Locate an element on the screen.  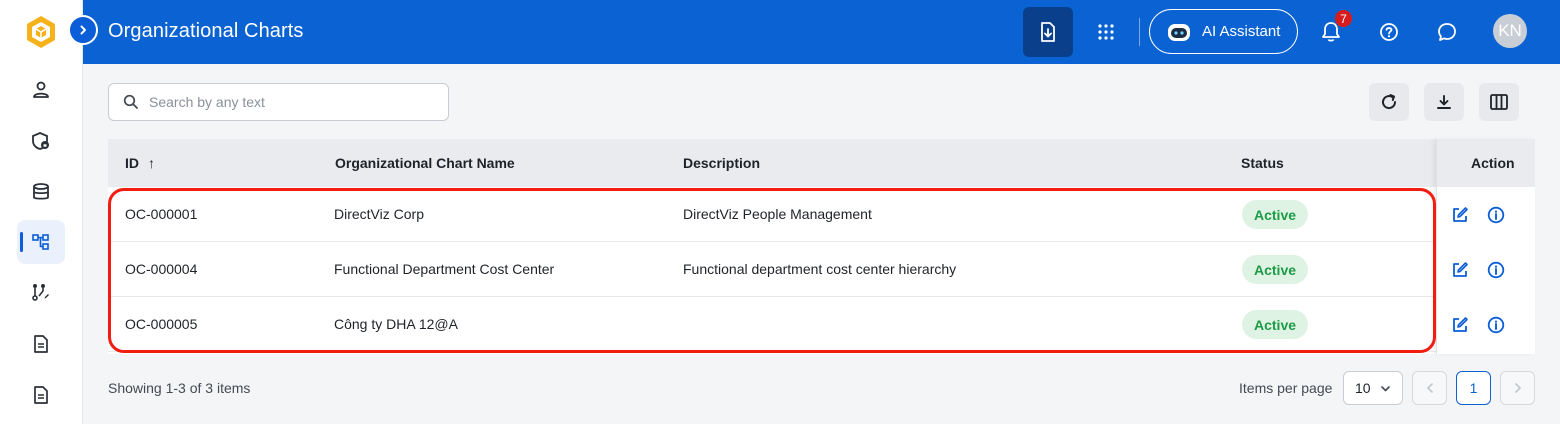
ai-assistant-label: AI Assistant is located at coordinates (1241, 31).